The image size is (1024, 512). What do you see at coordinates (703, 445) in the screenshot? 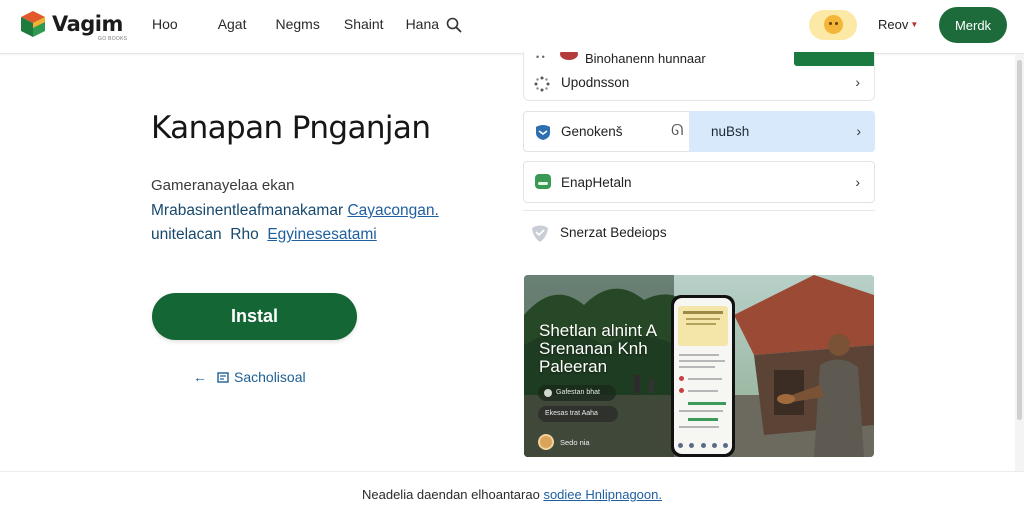
I see `phone-nav` at bounding box center [703, 445].